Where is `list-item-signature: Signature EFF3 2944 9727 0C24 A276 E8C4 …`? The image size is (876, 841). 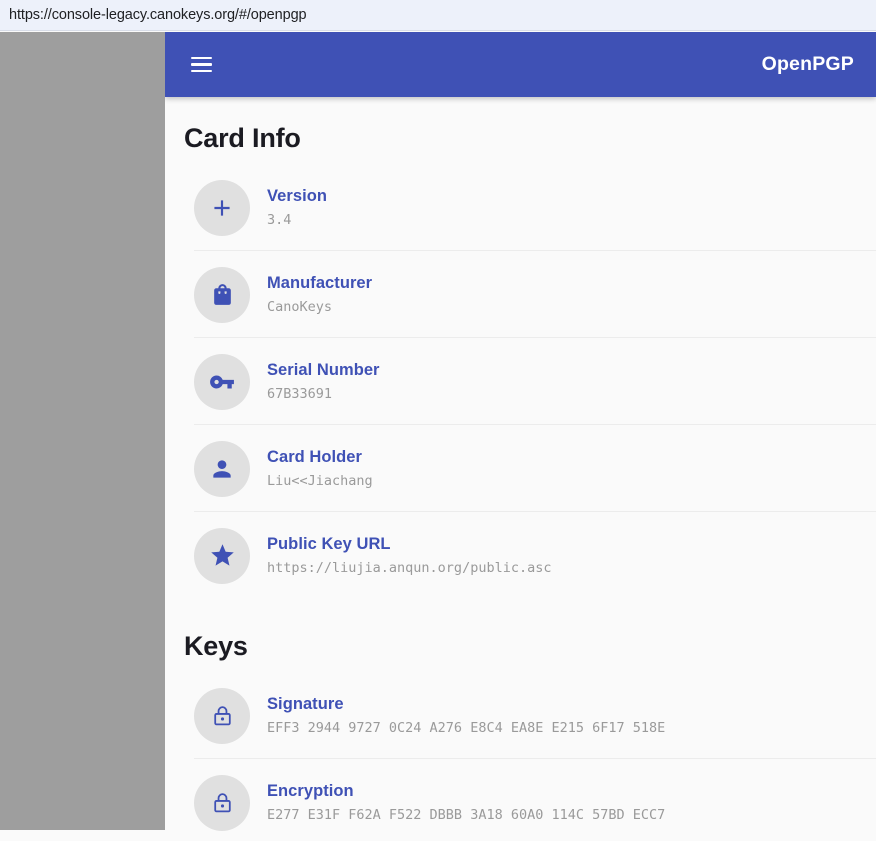
list-item-signature: Signature EFF3 2944 9727 0C24 A276 E8C4 … is located at coordinates (520, 715).